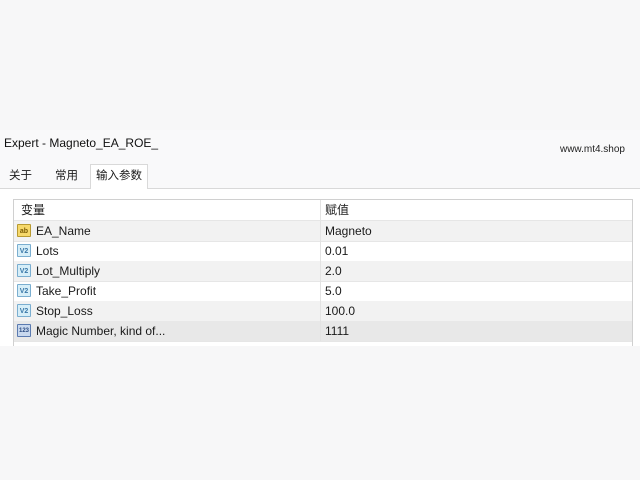 The image size is (640, 480). What do you see at coordinates (323, 291) in the screenshot?
I see `table-row: V2 Take_Profit 5.0` at bounding box center [323, 291].